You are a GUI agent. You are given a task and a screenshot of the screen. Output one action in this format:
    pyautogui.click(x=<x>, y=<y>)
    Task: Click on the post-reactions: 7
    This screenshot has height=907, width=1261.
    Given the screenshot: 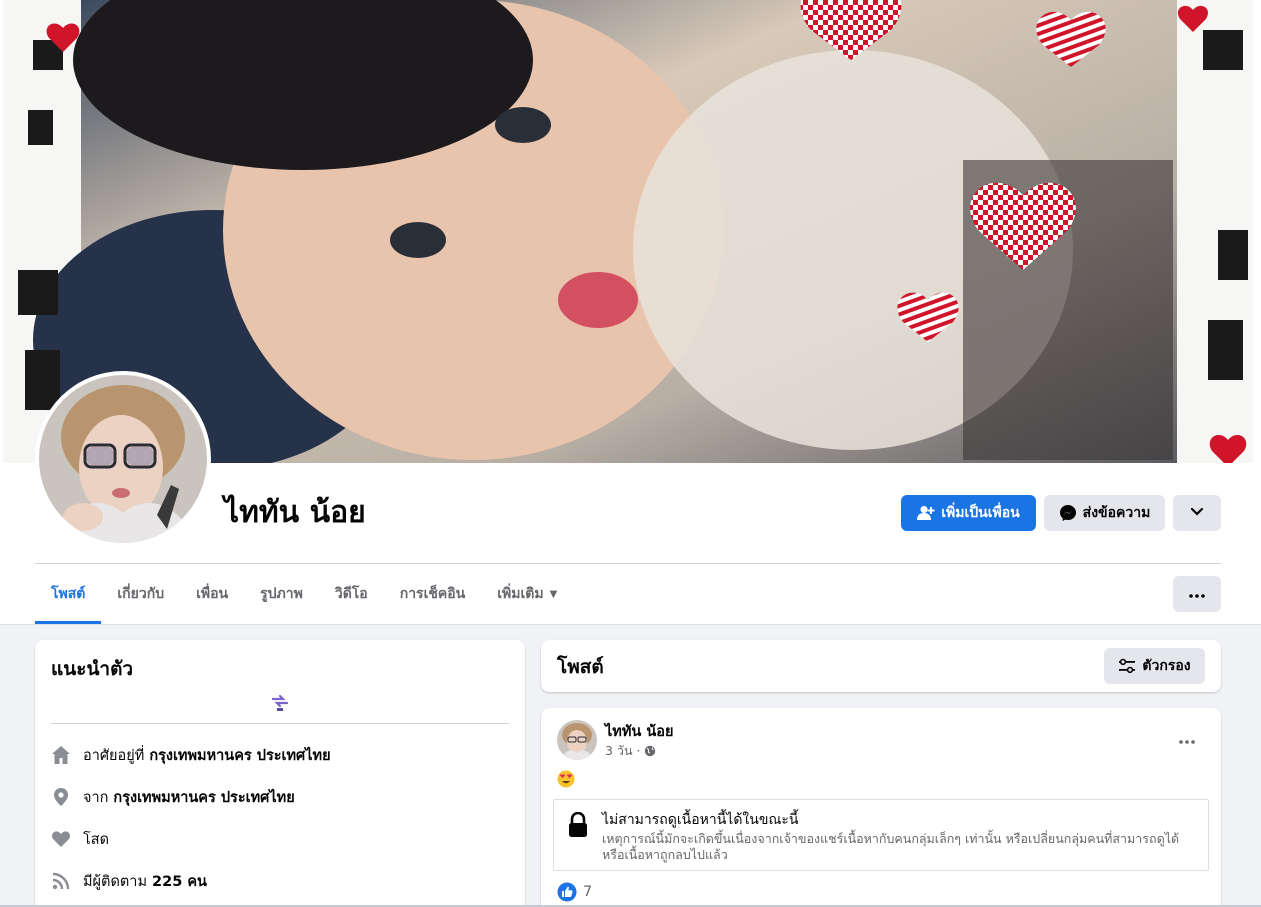 What is the action you would take?
    pyautogui.click(x=574, y=892)
    